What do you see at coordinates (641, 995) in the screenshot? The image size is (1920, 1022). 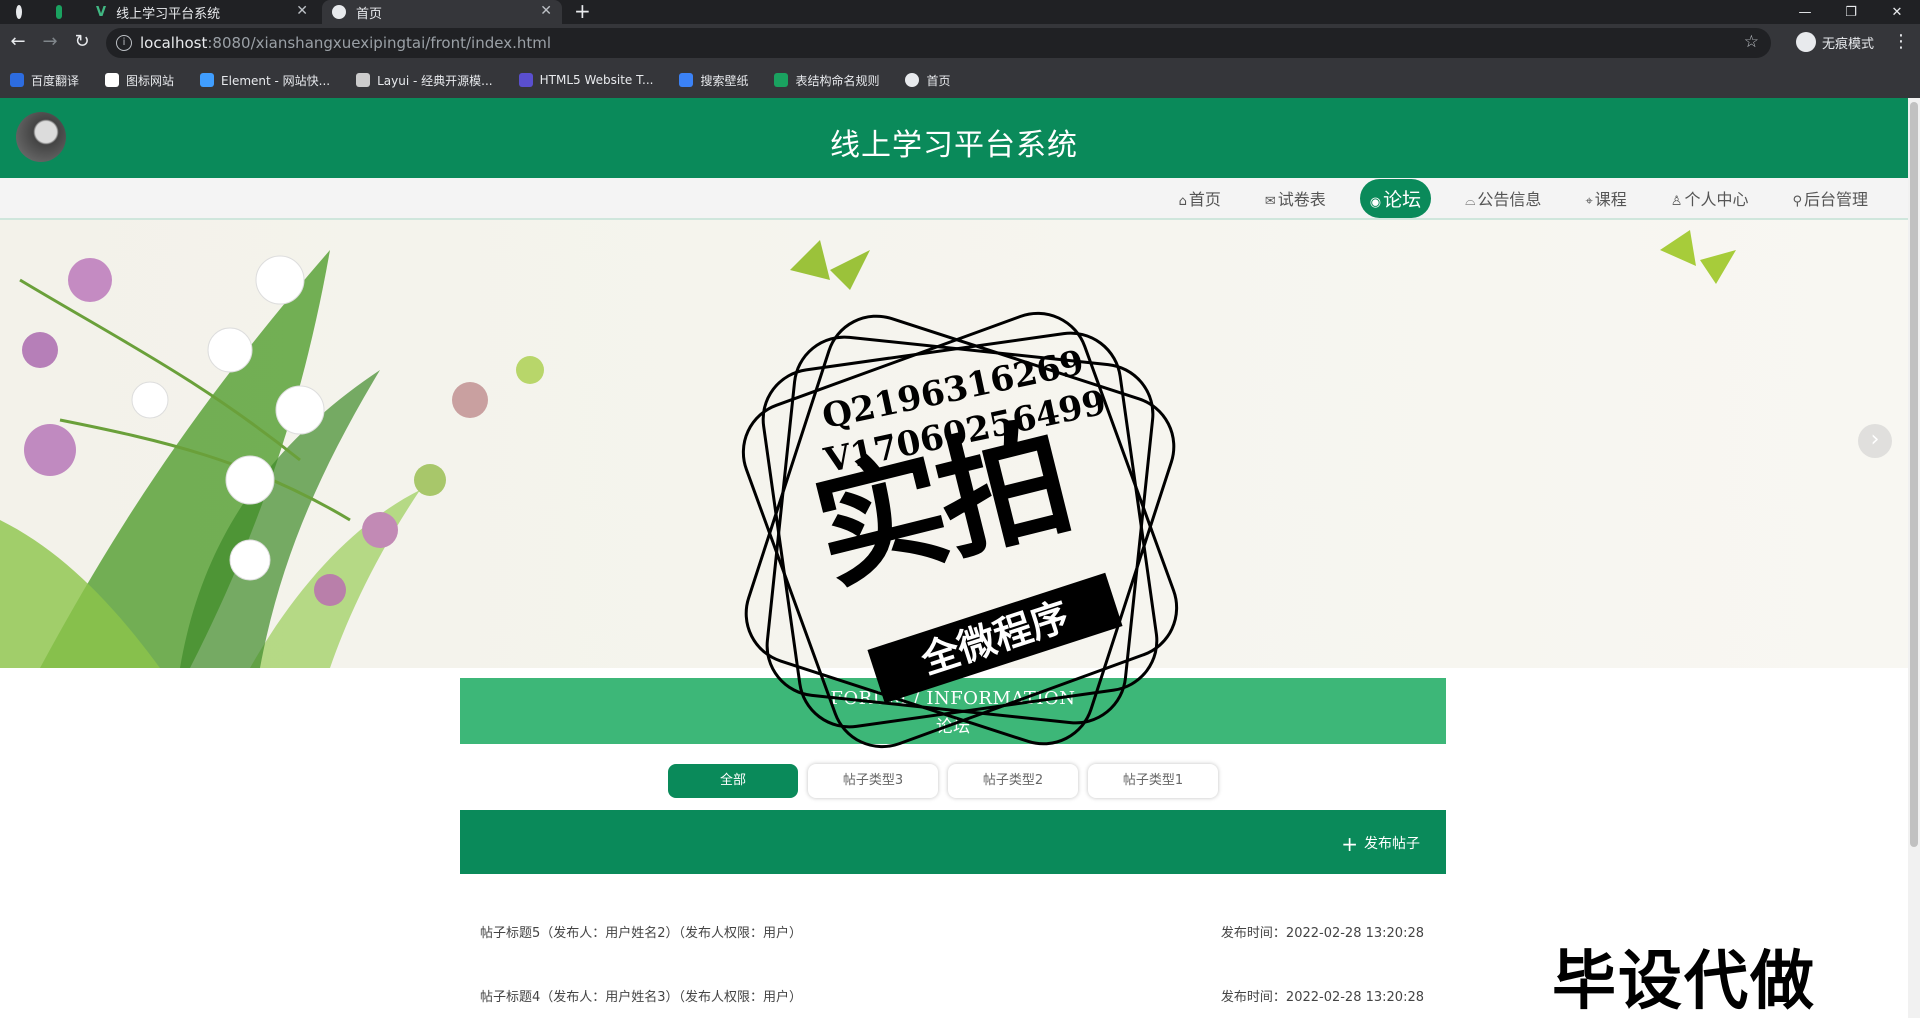 I see `post-title: 帖子标题4（发布人：用户姓名3）（发布人权限：用户）` at bounding box center [641, 995].